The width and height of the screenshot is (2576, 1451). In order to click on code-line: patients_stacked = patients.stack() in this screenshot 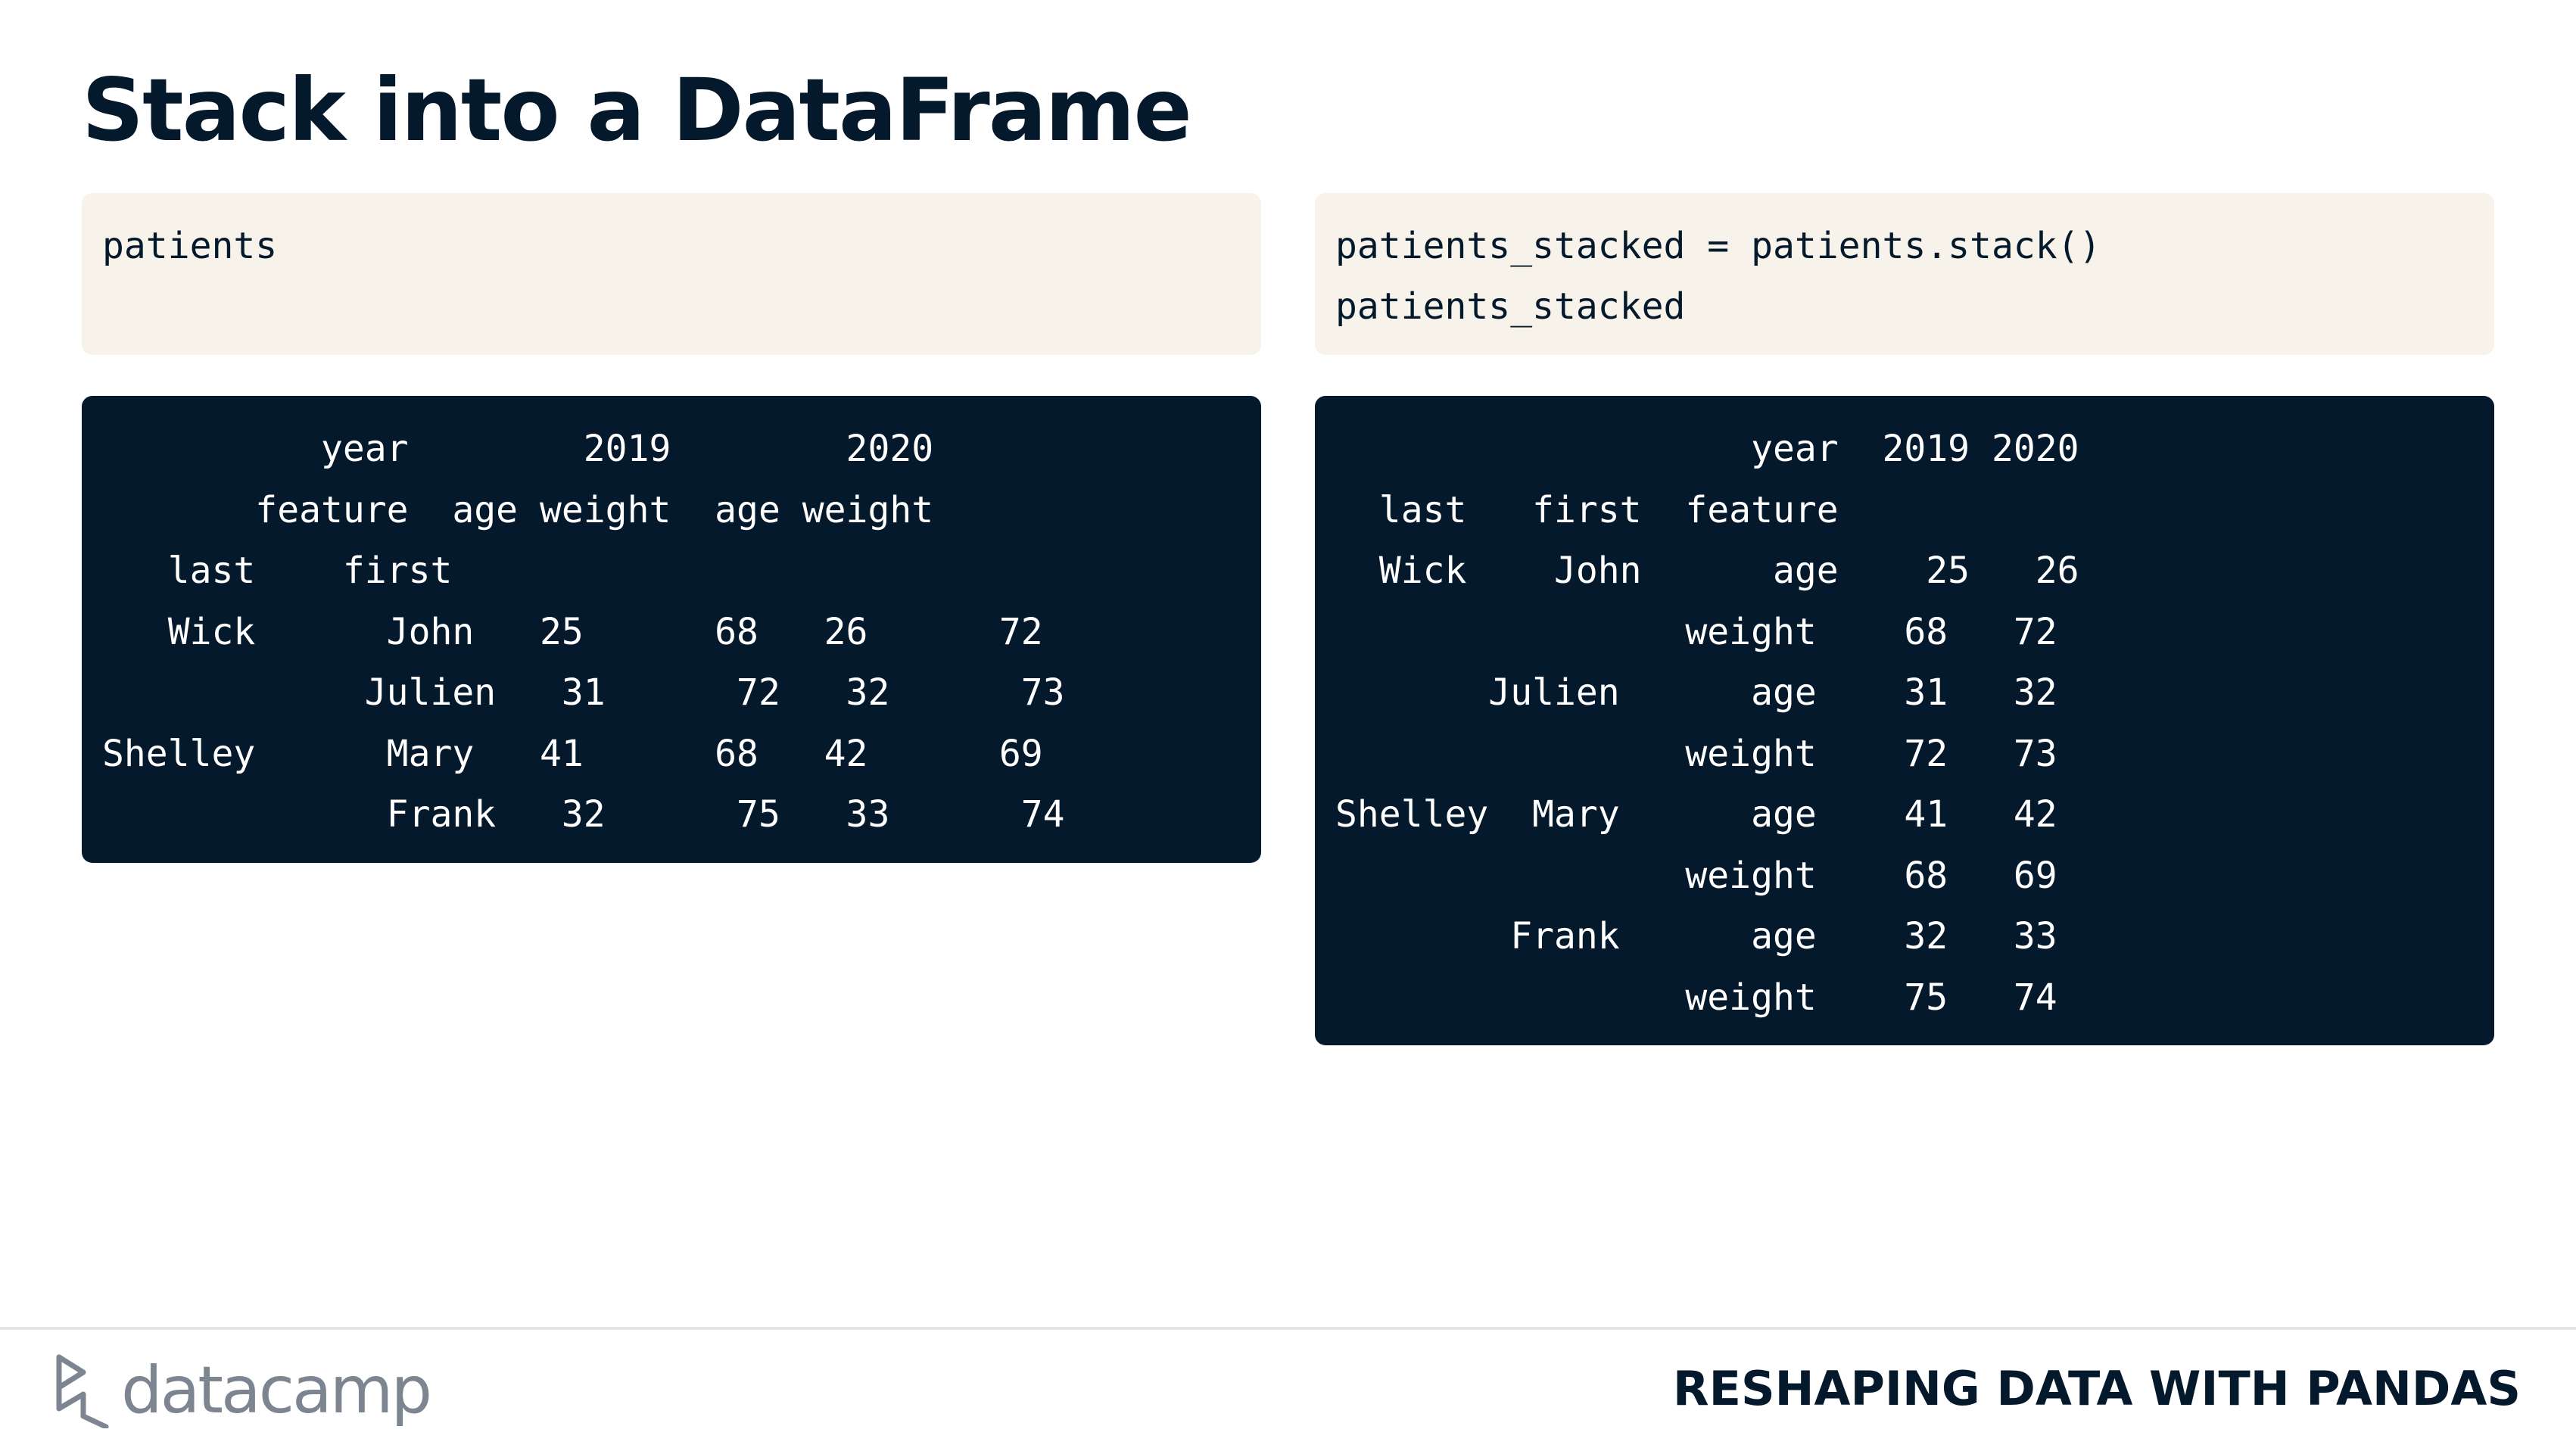, I will do `click(1718, 246)`.